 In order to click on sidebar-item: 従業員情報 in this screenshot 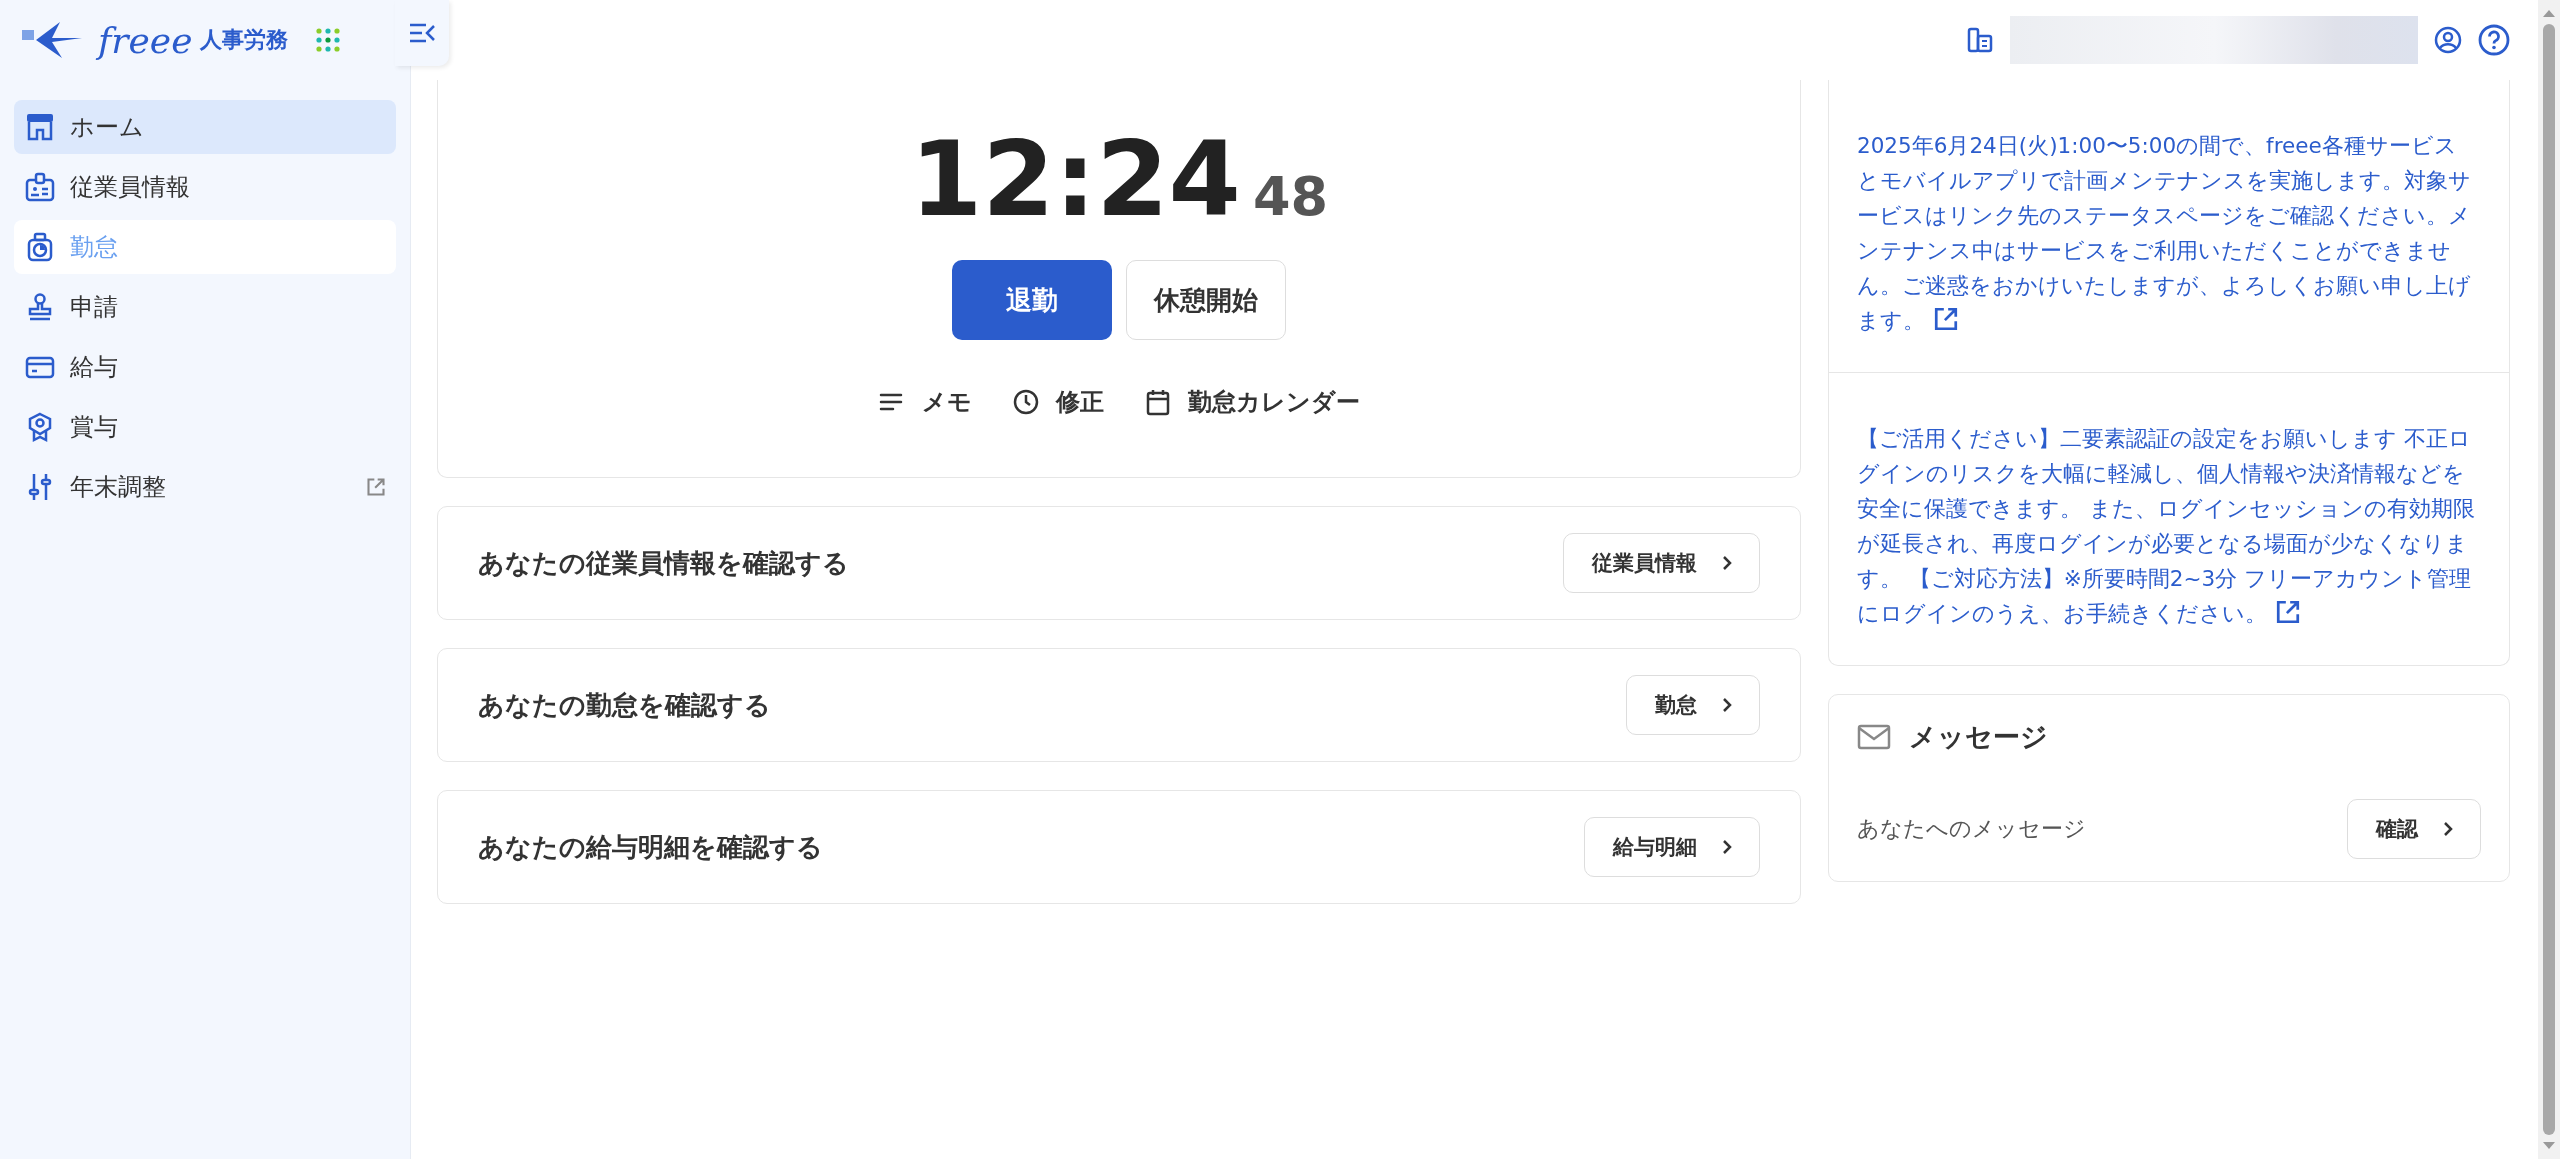, I will do `click(205, 187)`.